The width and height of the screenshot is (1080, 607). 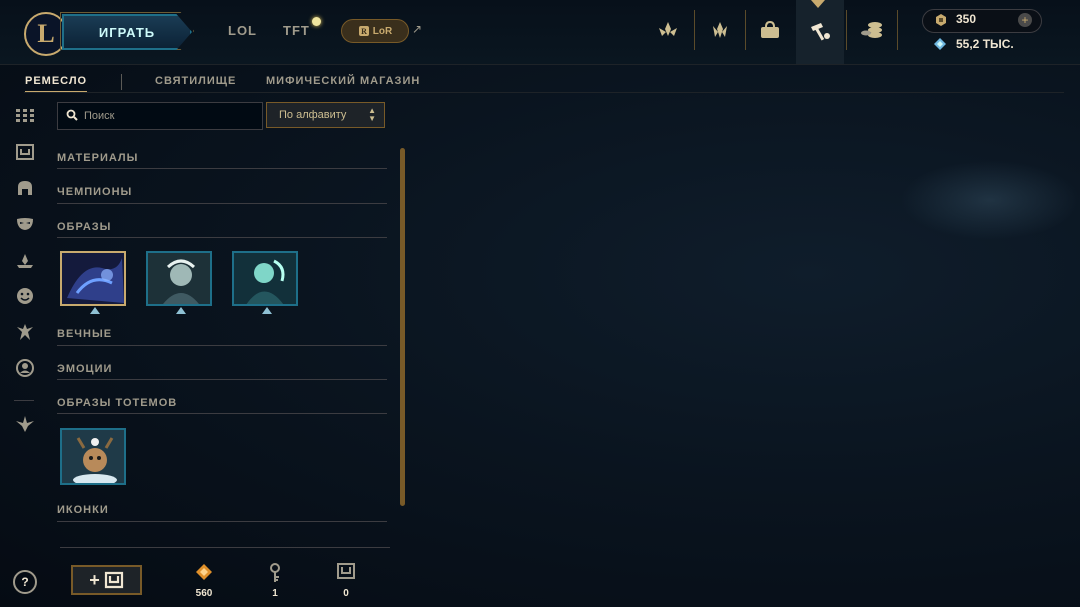 What do you see at coordinates (275, 573) in the screenshot?
I see `key-icon` at bounding box center [275, 573].